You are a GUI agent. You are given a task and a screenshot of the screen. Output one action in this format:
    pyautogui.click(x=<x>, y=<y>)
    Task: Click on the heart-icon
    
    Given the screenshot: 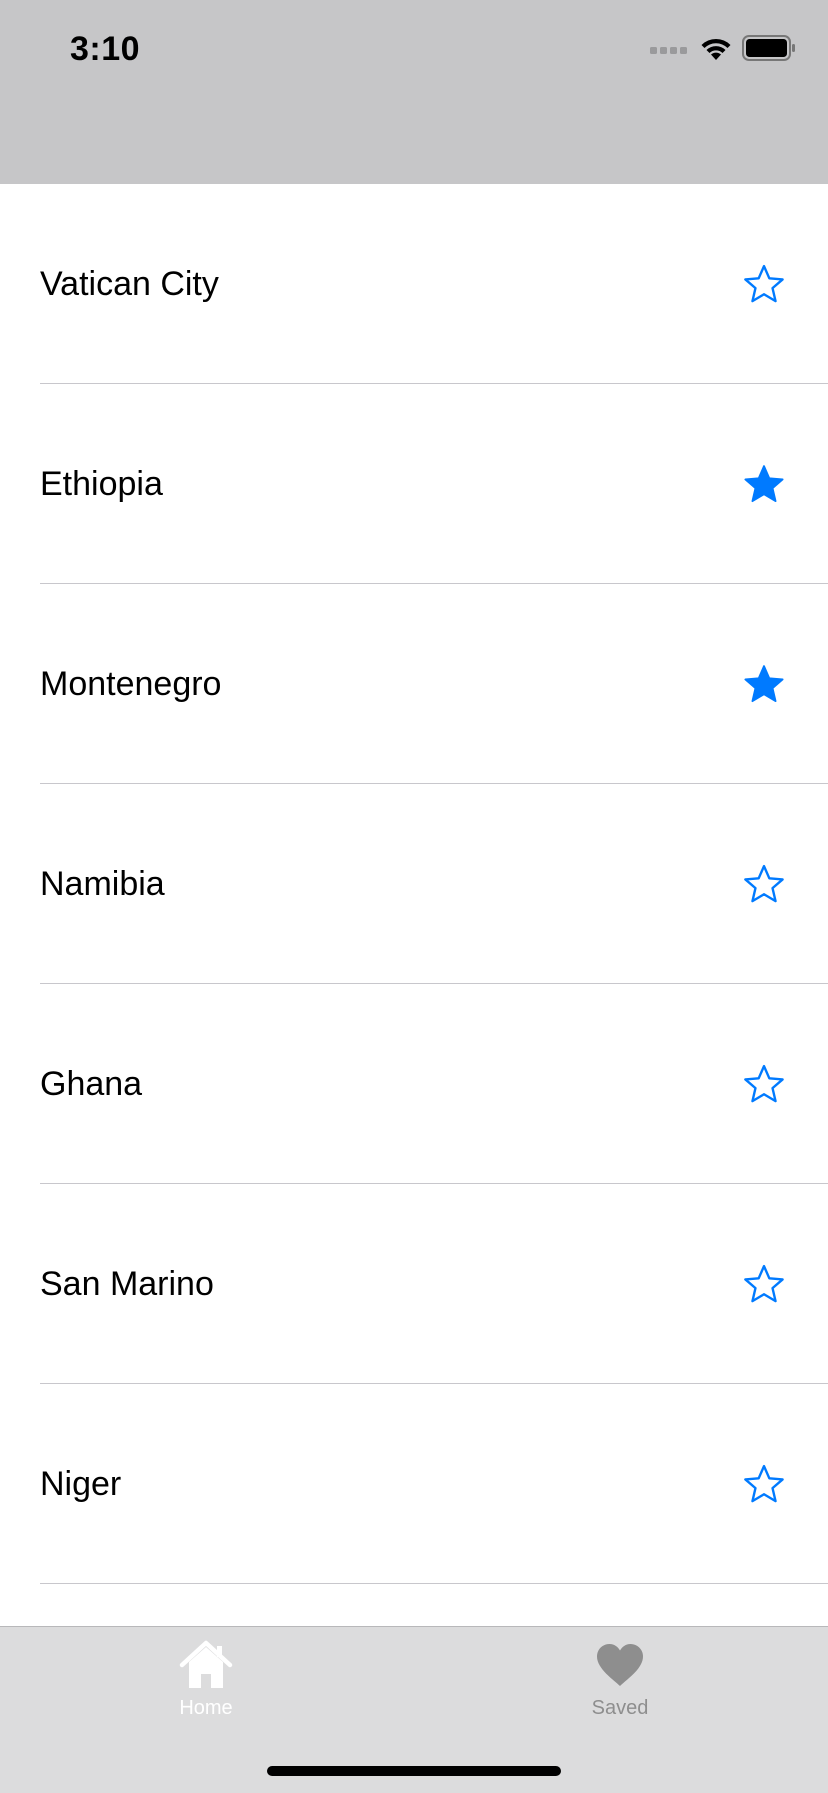 What is the action you would take?
    pyautogui.click(x=620, y=1665)
    